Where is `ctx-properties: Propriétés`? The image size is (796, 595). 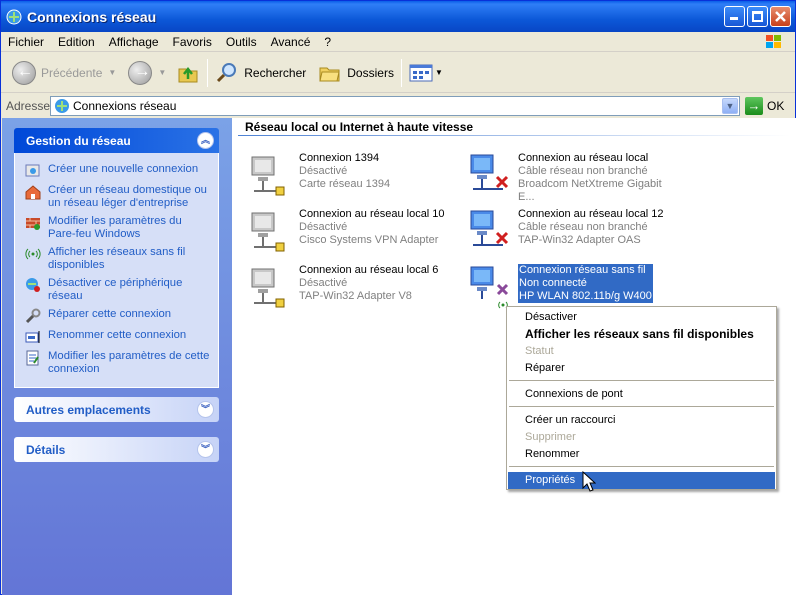 ctx-properties: Propriétés is located at coordinates (641, 480).